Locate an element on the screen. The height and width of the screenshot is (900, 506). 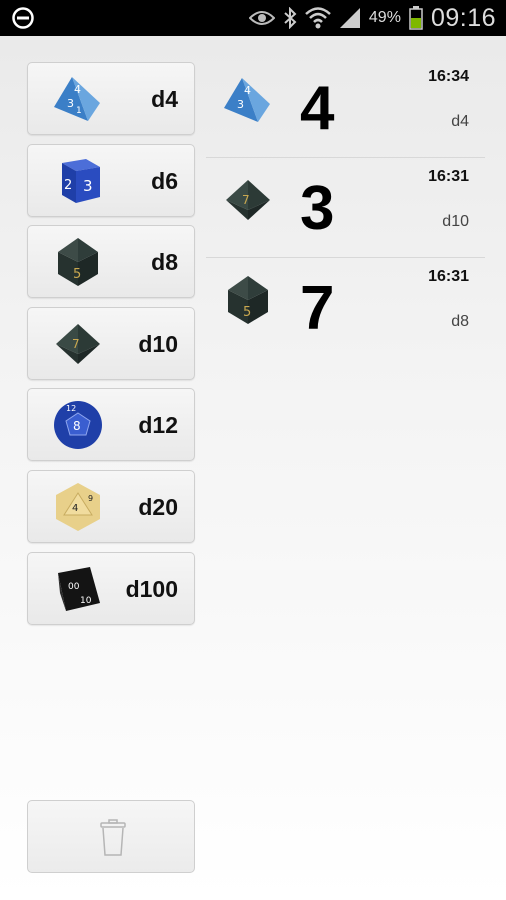
die-label: d100 is located at coordinates (151, 588).